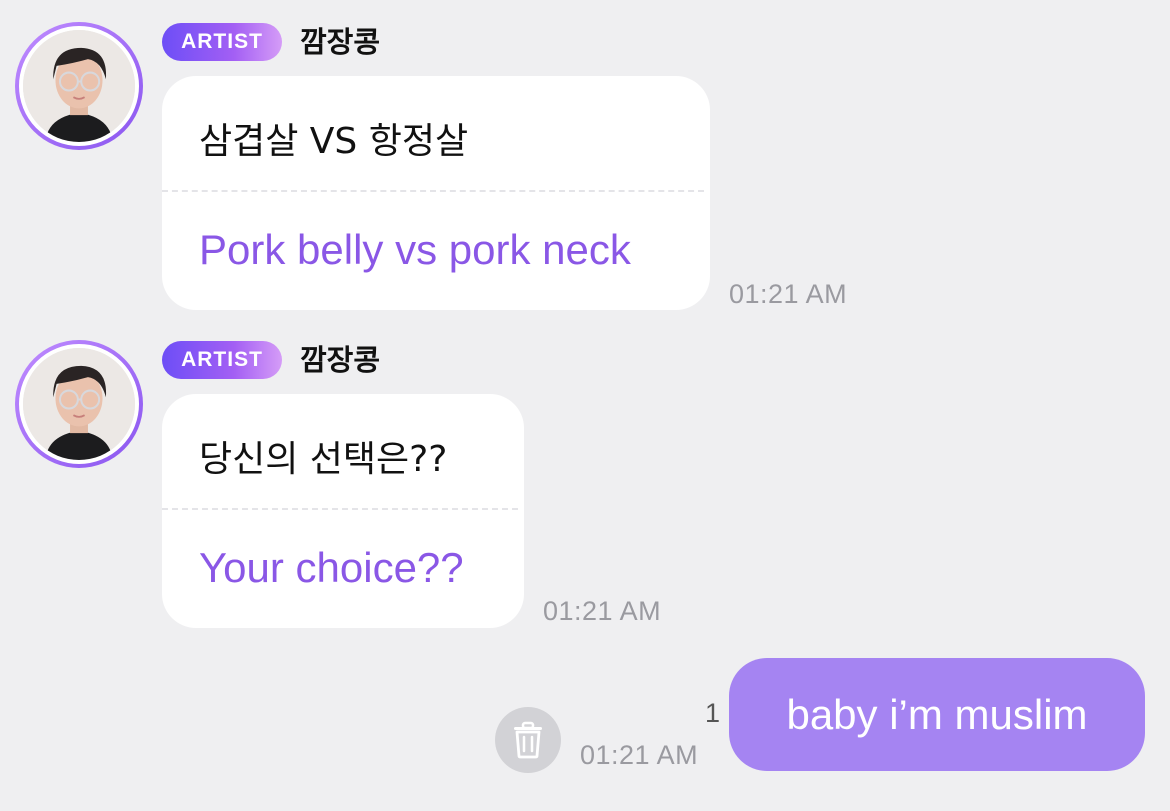 This screenshot has height=811, width=1170. I want to click on original-text: 당신의 선택은??, so click(323, 459).